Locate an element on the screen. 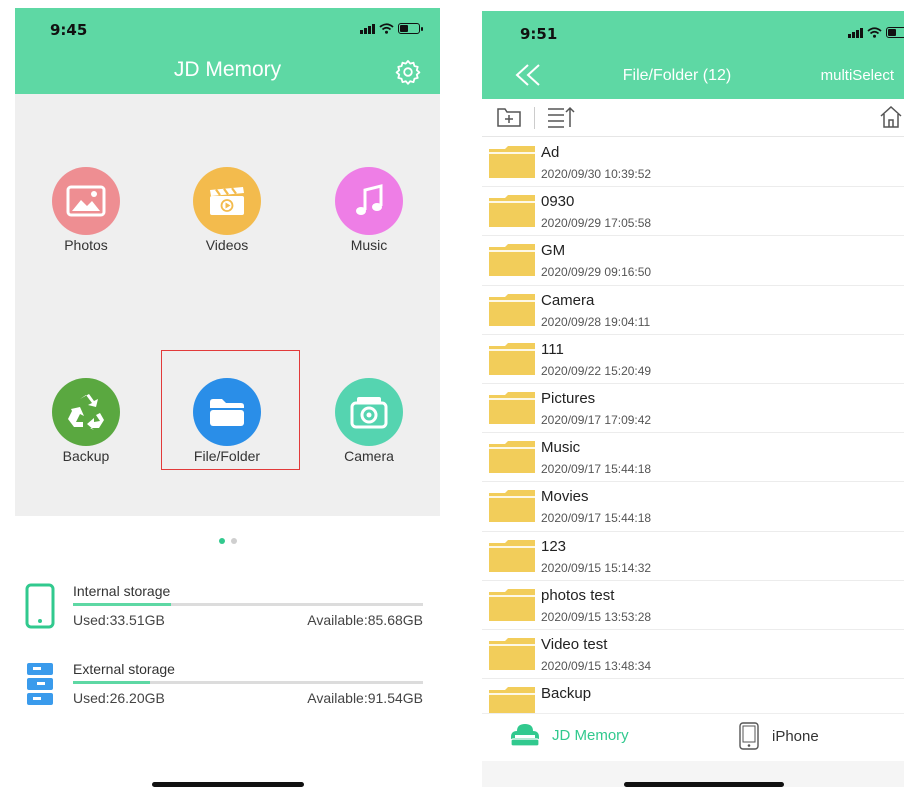 Image resolution: width=904 pixels, height=787 pixels. folder-name: GM is located at coordinates (553, 251).